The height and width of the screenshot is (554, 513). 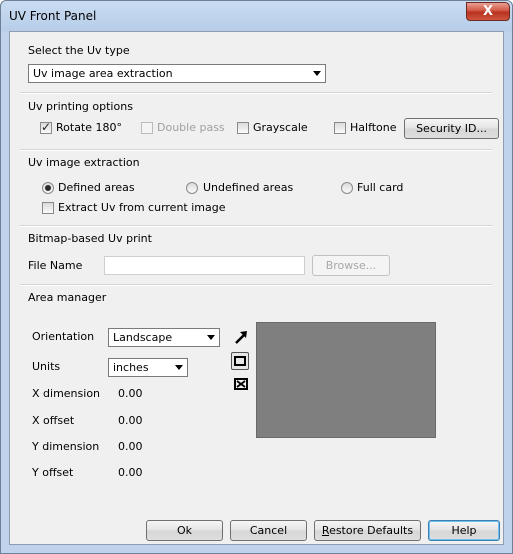 What do you see at coordinates (347, 188) in the screenshot?
I see `full-card-radio` at bounding box center [347, 188].